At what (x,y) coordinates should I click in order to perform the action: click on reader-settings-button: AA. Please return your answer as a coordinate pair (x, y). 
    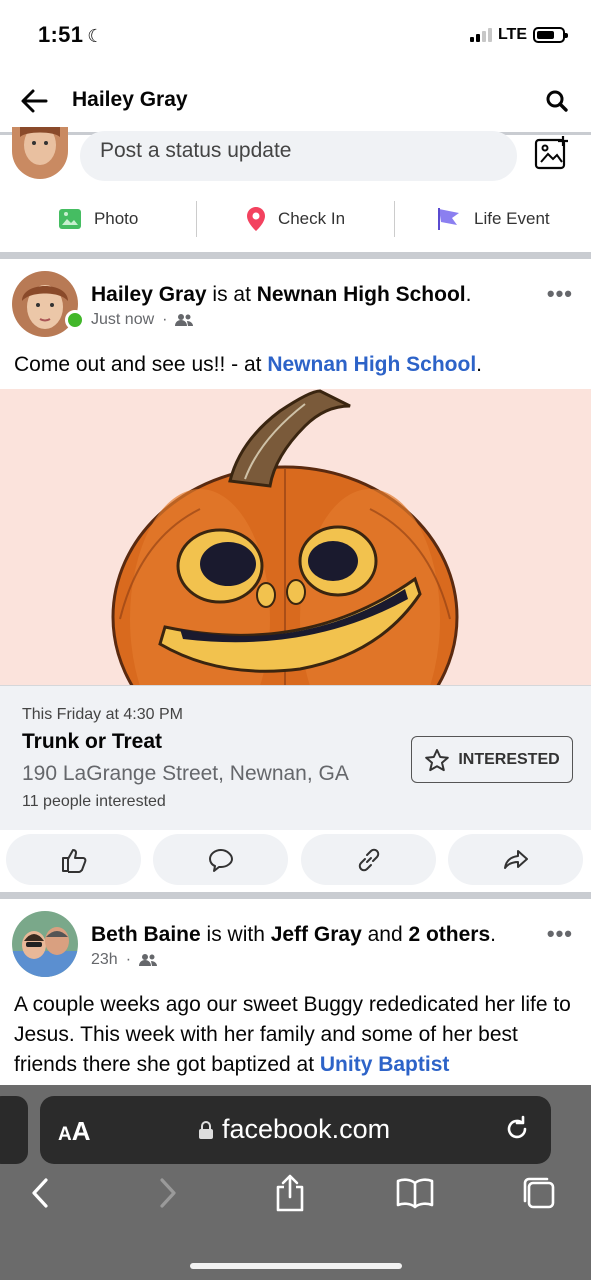
    Looking at the image, I should click on (74, 1131).